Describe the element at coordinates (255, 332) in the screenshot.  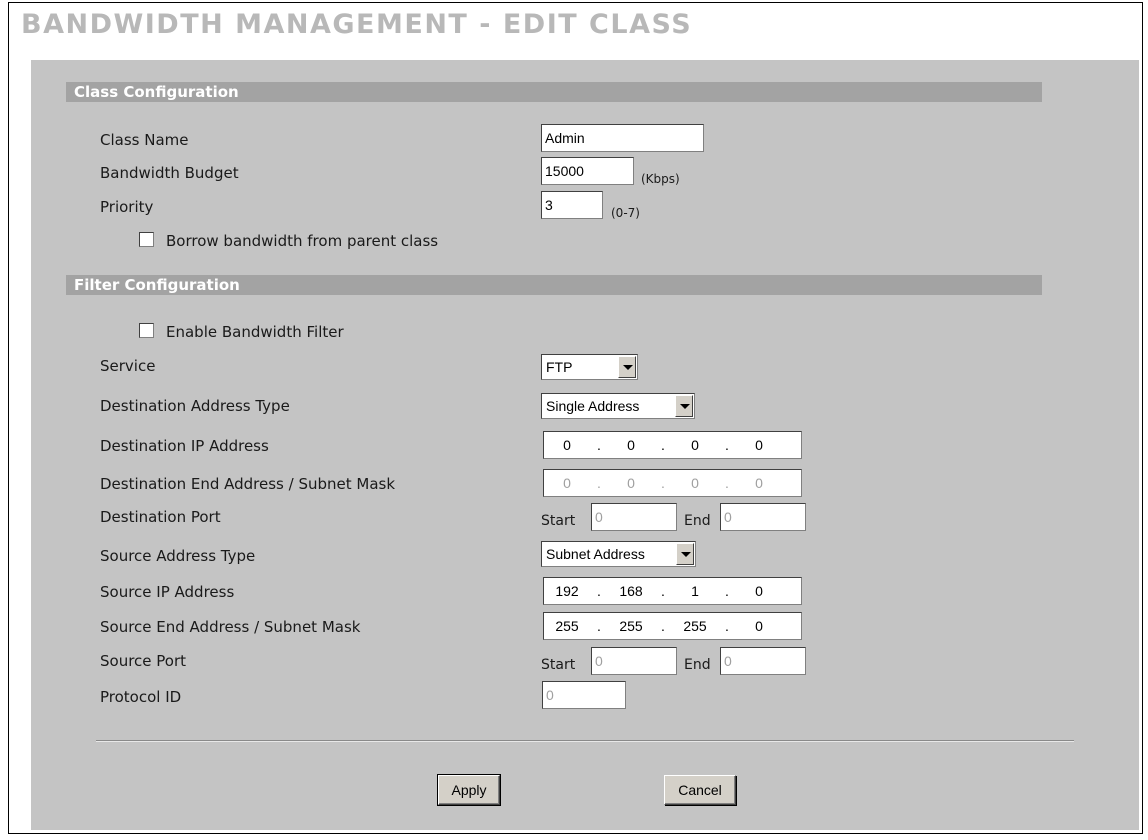
I see `enable-filter-label: Enable Bandwidth Filter` at that location.